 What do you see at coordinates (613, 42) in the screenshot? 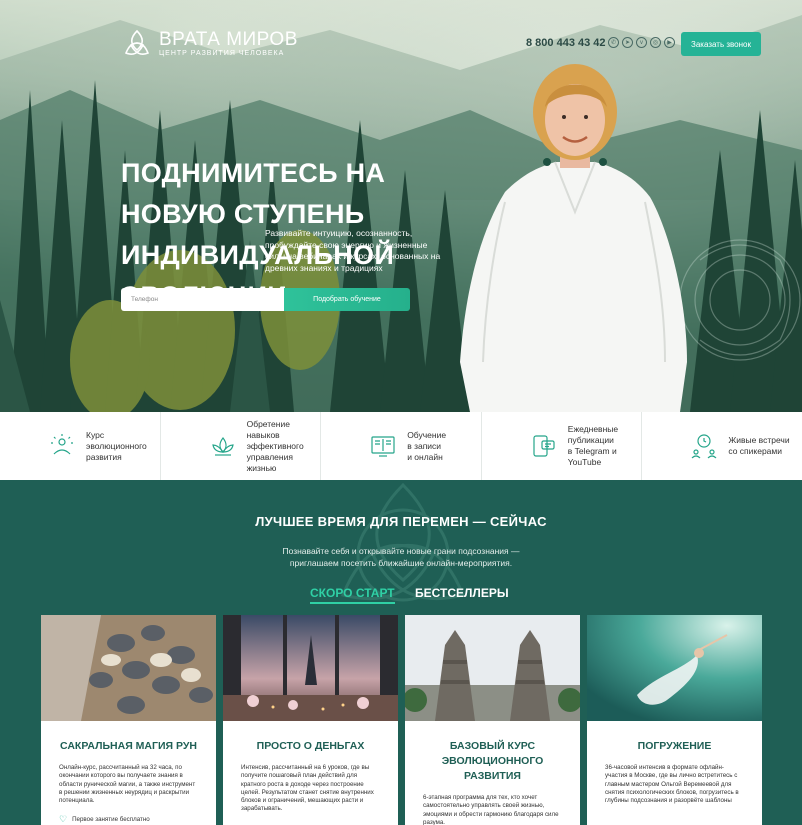
I see `whatsapp-icon: ✆` at bounding box center [613, 42].